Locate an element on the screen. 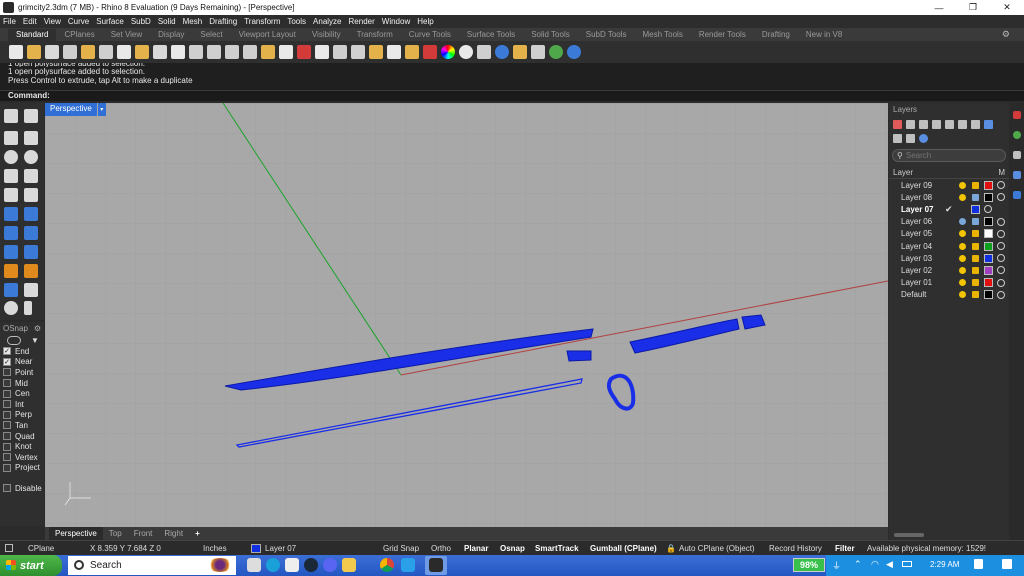 This screenshot has width=1024, height=576. status-smarttrack: SmartTrack is located at coordinates (557, 548).